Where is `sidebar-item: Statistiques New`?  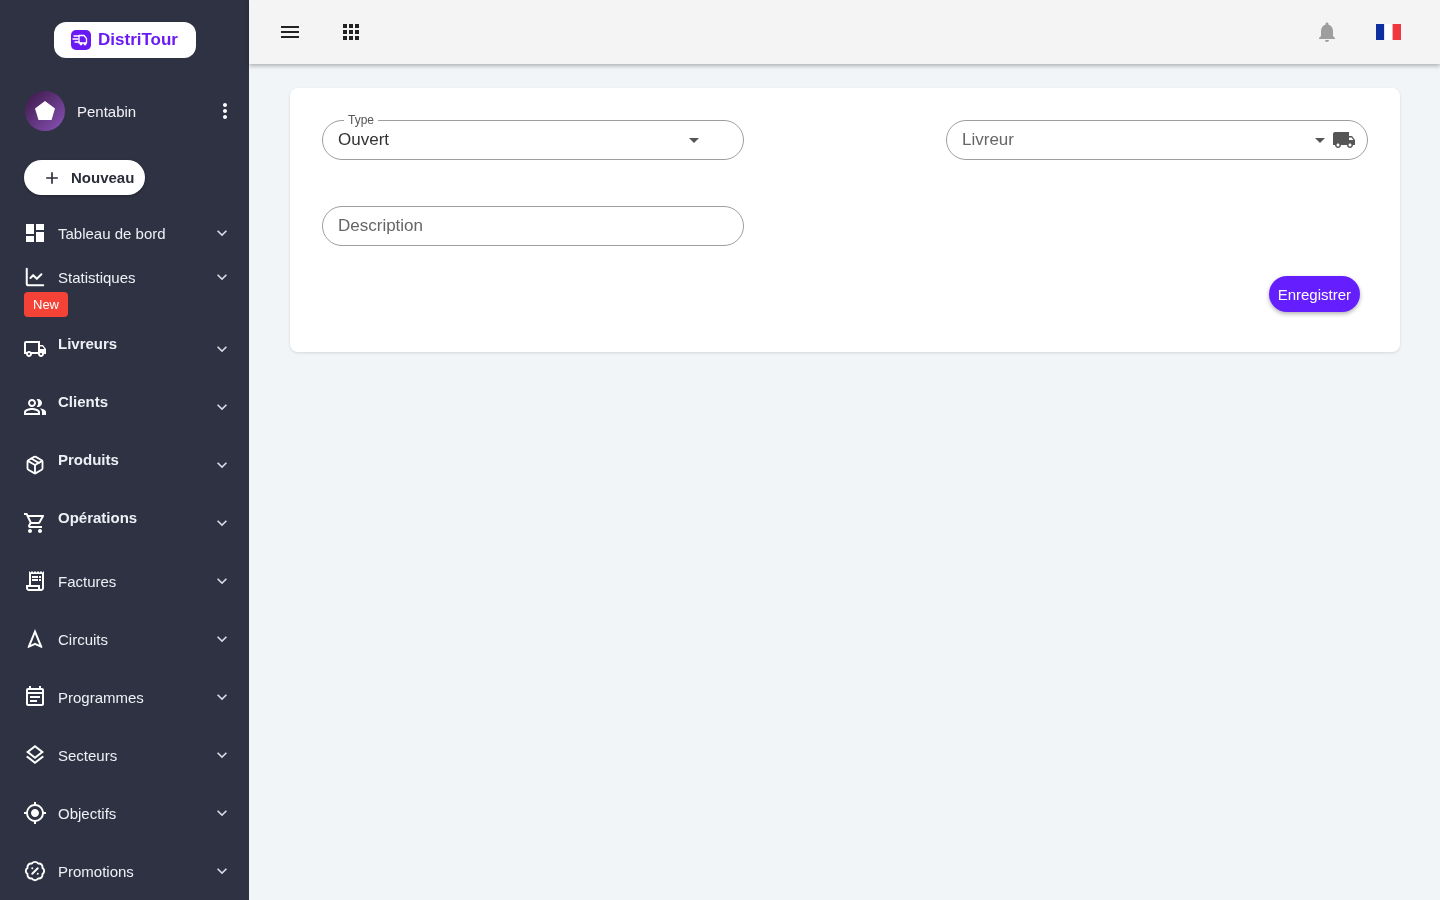
sidebar-item: Statistiques New is located at coordinates (124, 291).